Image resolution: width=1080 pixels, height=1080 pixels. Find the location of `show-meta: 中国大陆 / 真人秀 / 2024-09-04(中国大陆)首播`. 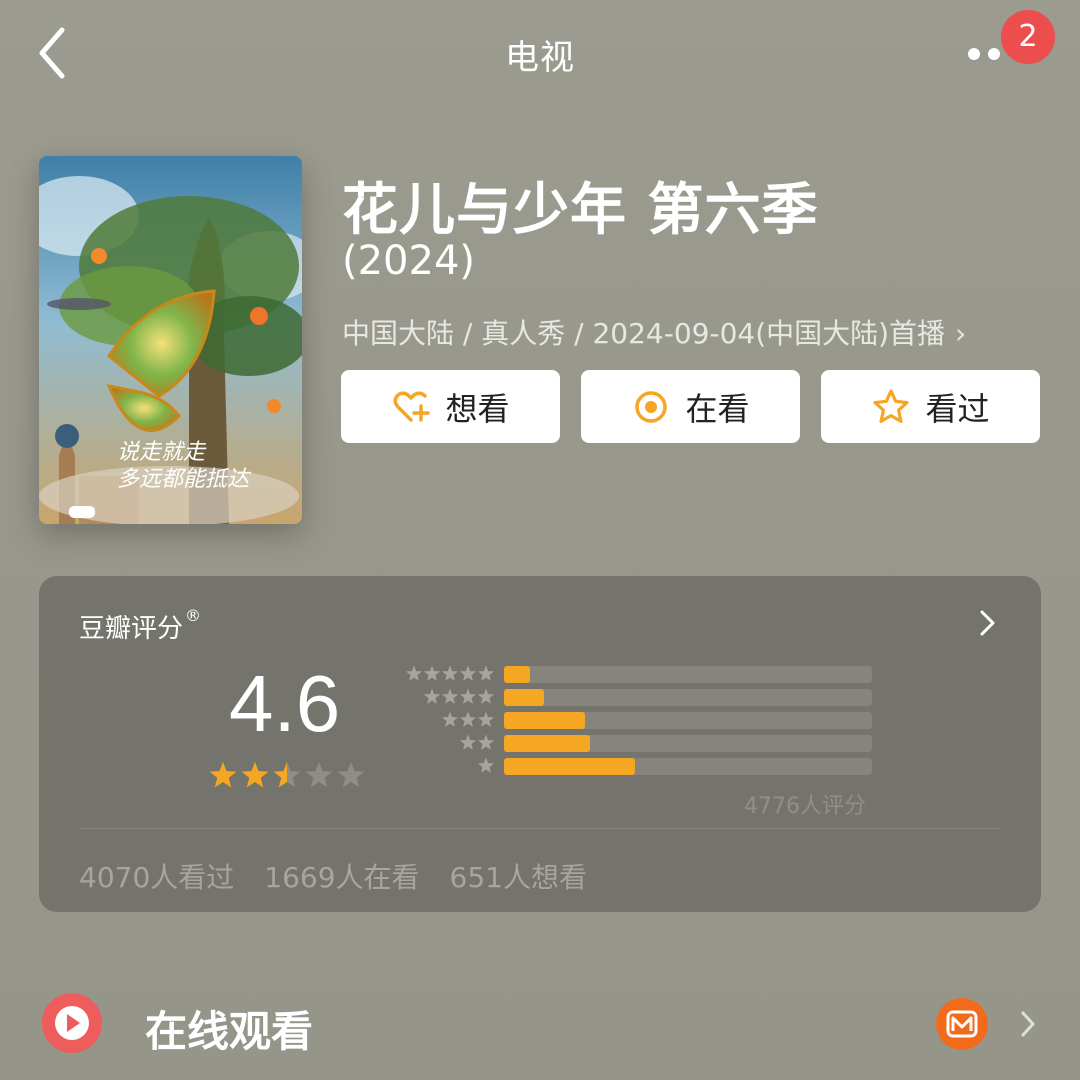

show-meta: 中国大陆 / 真人秀 / 2024-09-04(中国大陆)首播 is located at coordinates (644, 333).